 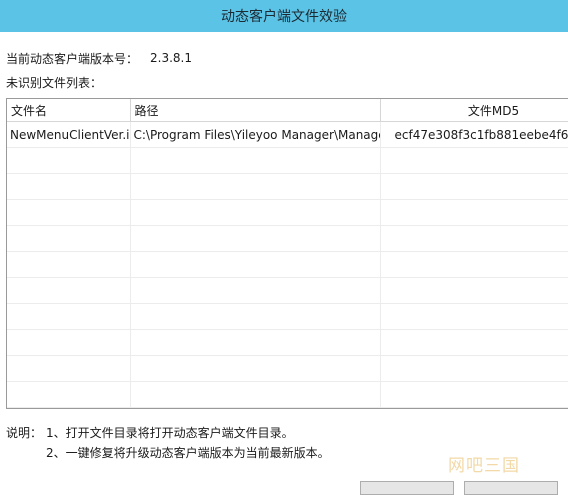 What do you see at coordinates (255, 110) in the screenshot?
I see `column-header-path: 路径` at bounding box center [255, 110].